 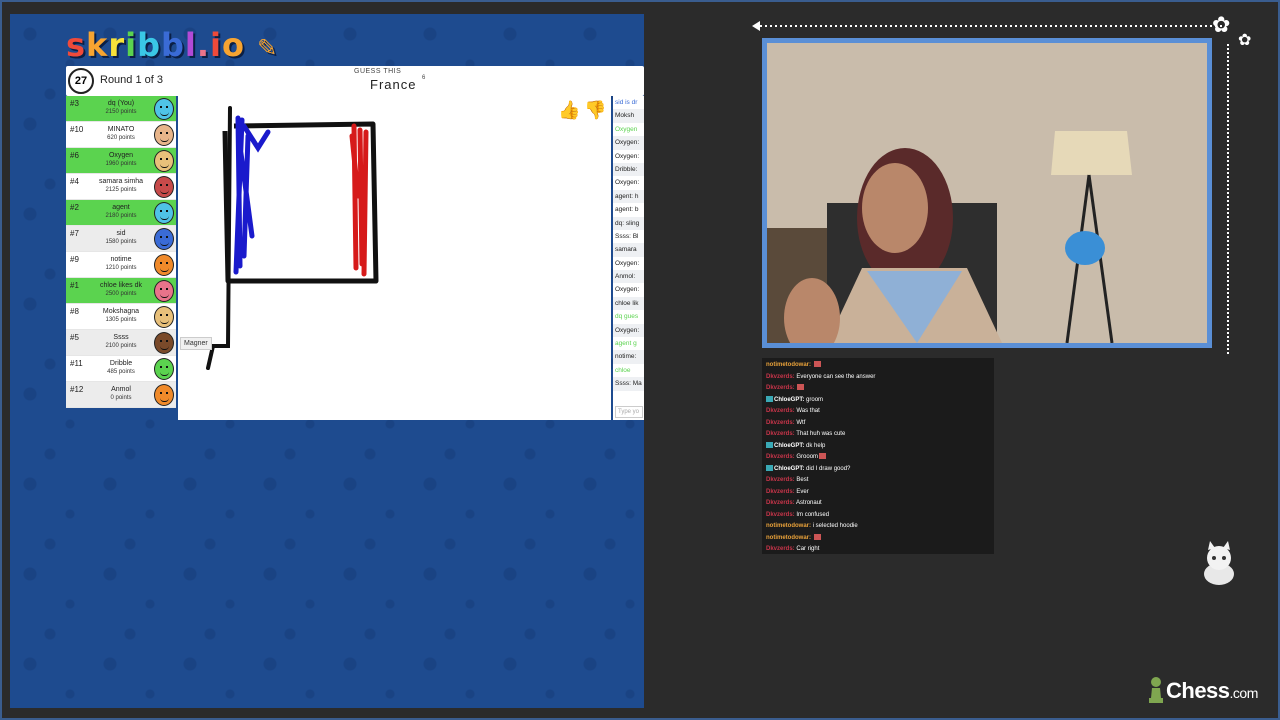 What do you see at coordinates (628, 223) in the screenshot?
I see `game-chat-message: dq: sling` at bounding box center [628, 223].